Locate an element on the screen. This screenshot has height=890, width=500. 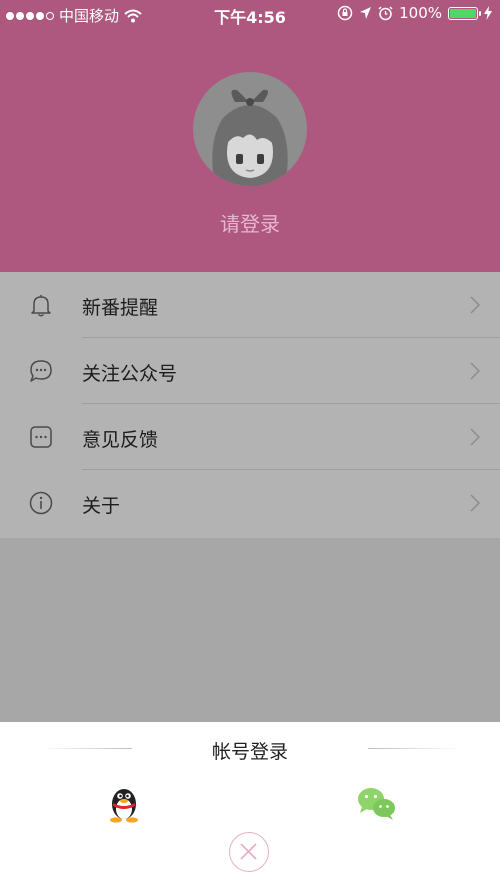
location-arrow-icon is located at coordinates (366, 13).